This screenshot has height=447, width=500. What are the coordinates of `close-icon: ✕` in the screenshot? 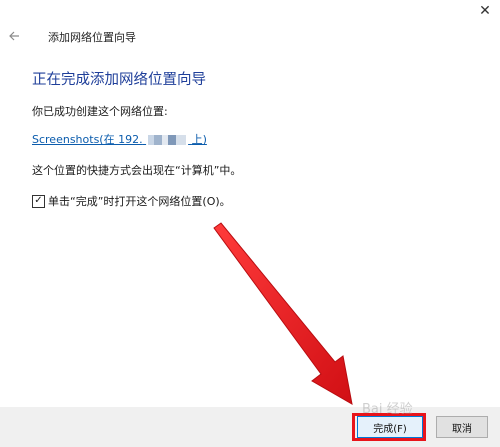 It's located at (485, 11).